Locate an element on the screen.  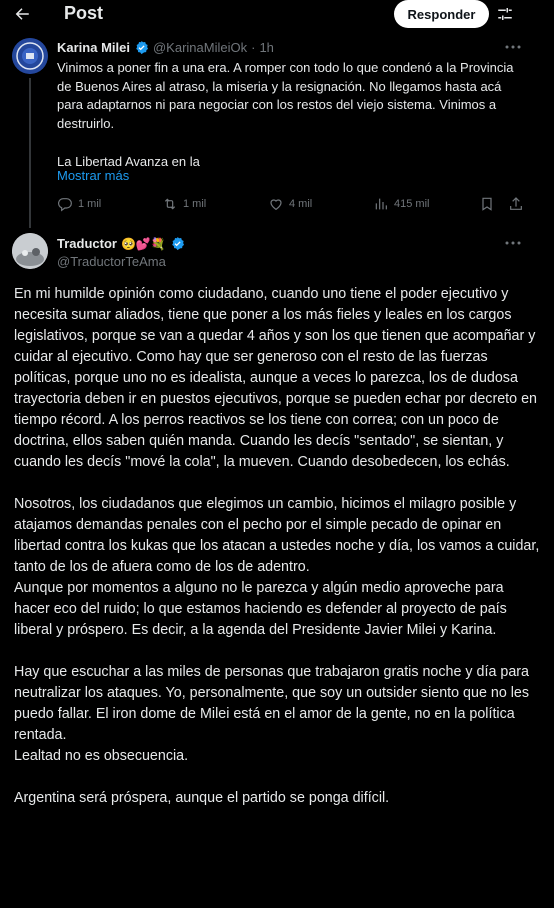
tweet-actions: 1 mil 1 mil 4 mil 415 mil is located at coordinates (292, 206).